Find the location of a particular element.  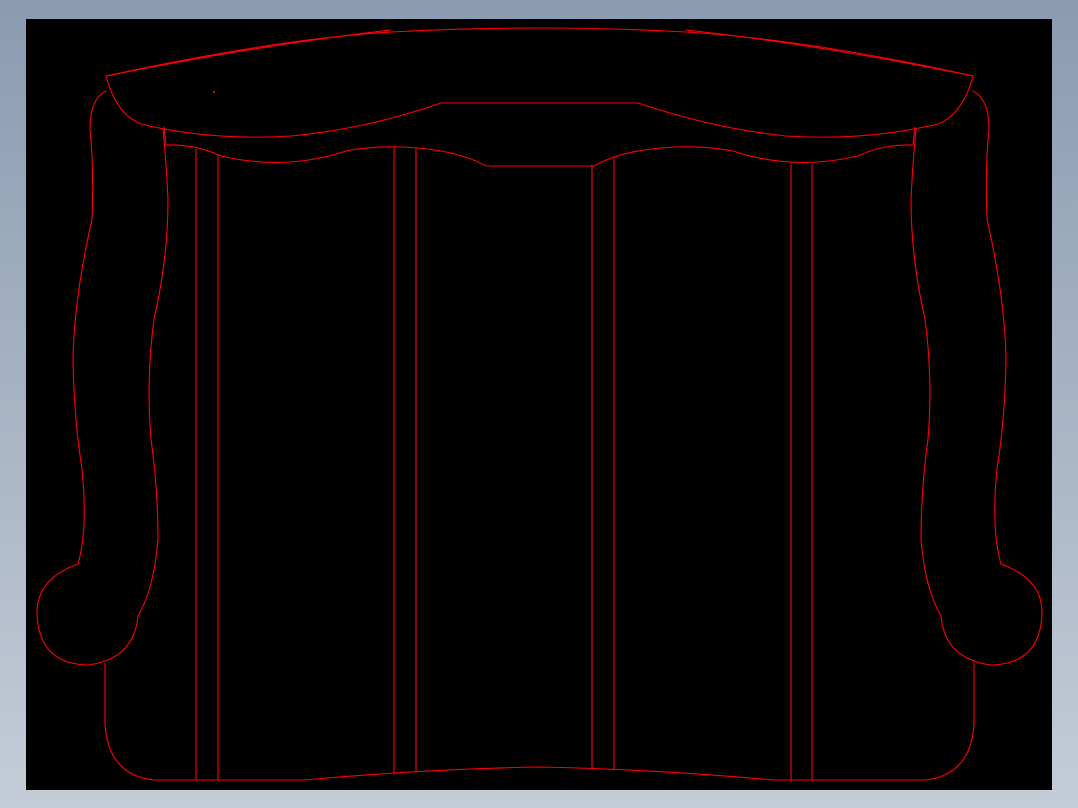

left-arm-base is located at coordinates (151, 721).